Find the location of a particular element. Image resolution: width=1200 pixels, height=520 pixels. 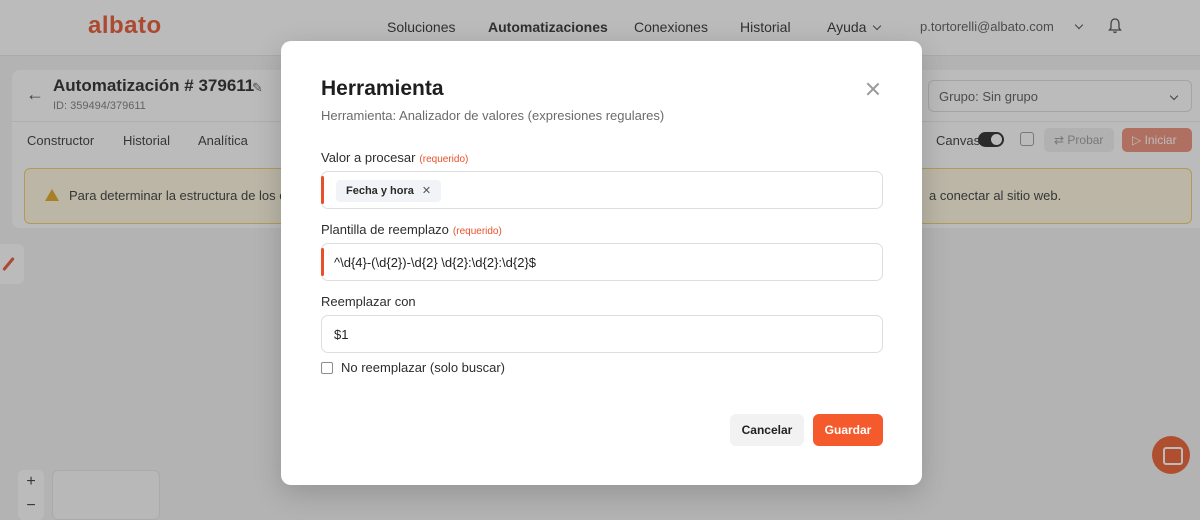

field-label-valor: Valor a procesar (requerido) is located at coordinates (394, 157).